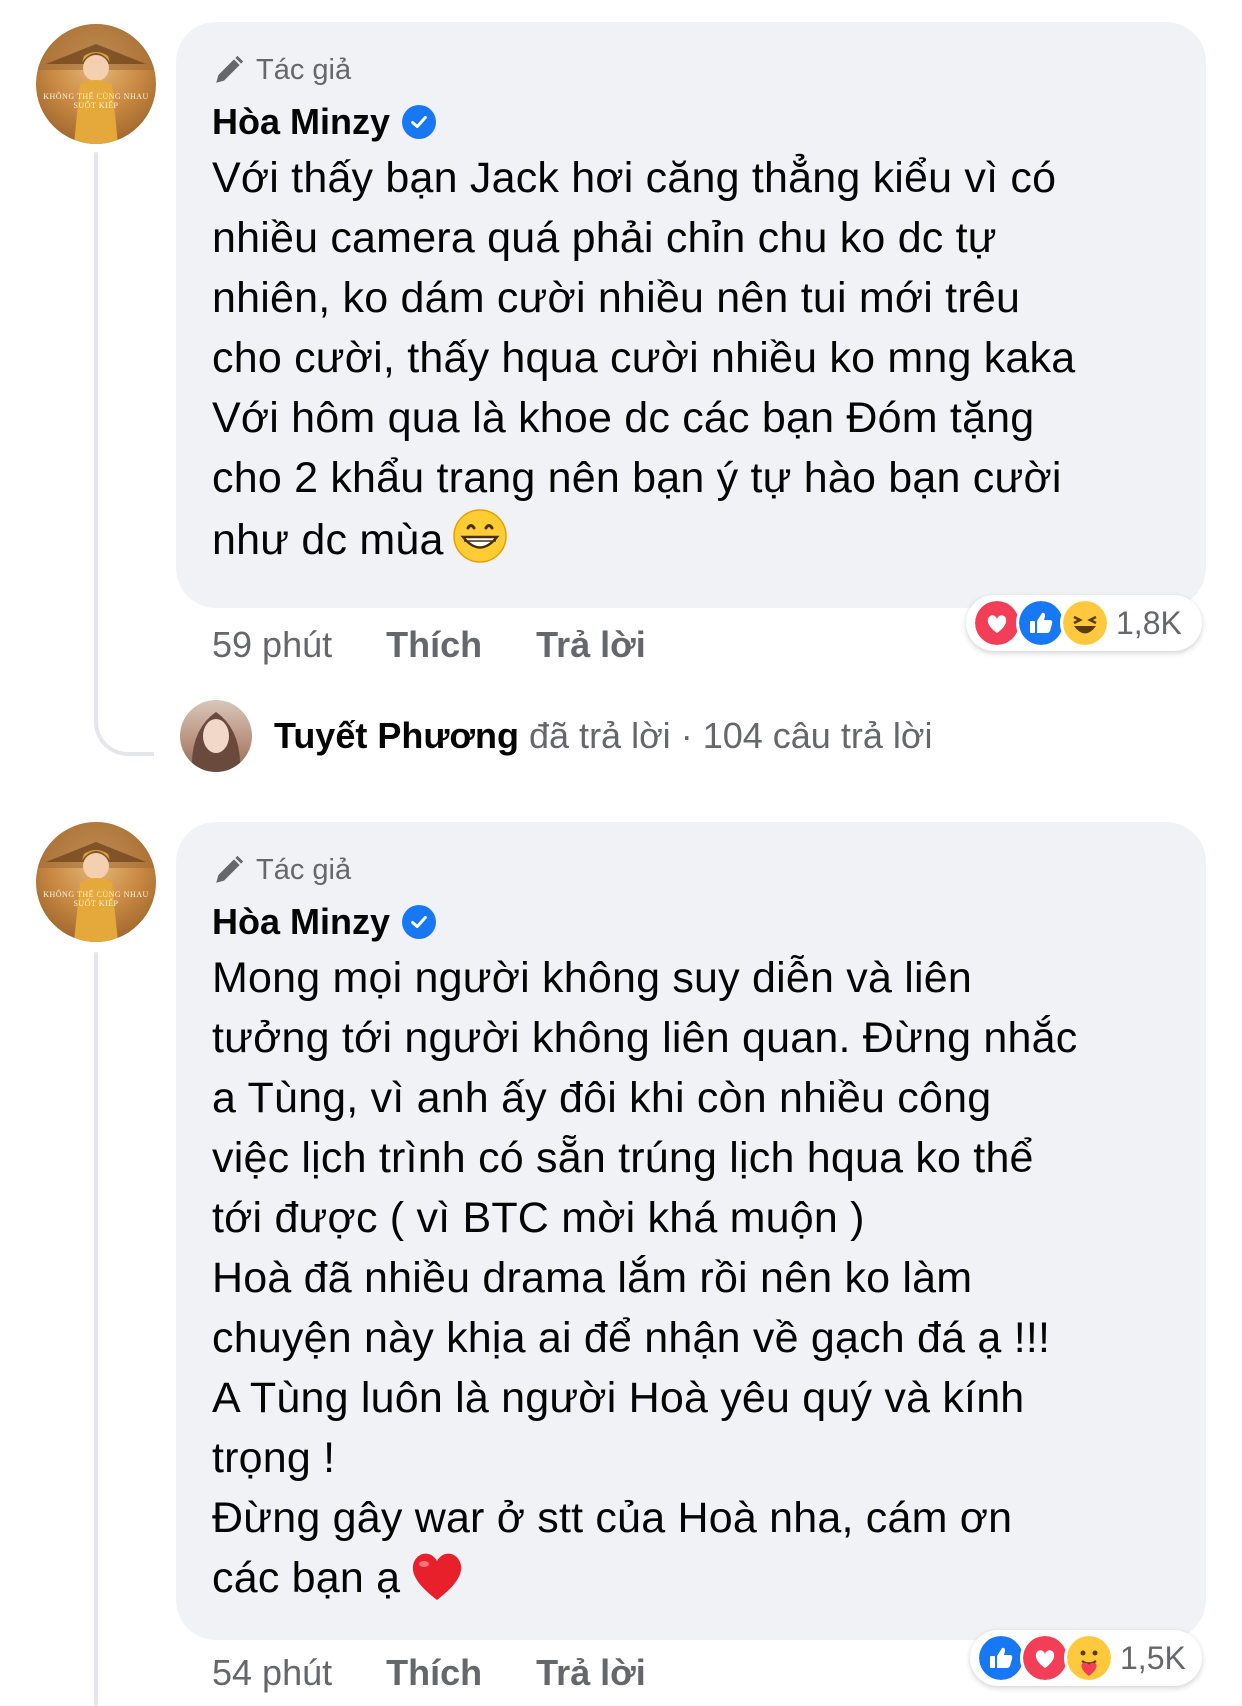  What do you see at coordinates (1149, 622) in the screenshot?
I see `reaction-count: 1,8K` at bounding box center [1149, 622].